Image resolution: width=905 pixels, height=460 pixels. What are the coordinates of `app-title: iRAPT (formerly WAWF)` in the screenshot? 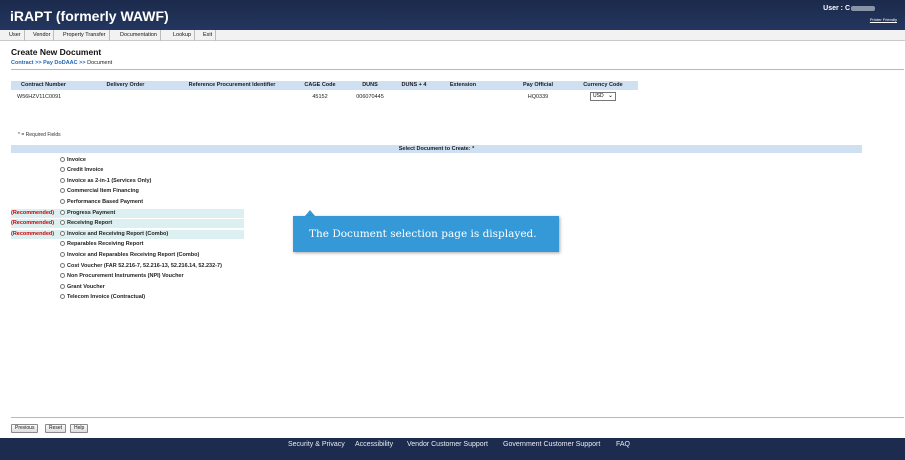 It's located at (89, 16).